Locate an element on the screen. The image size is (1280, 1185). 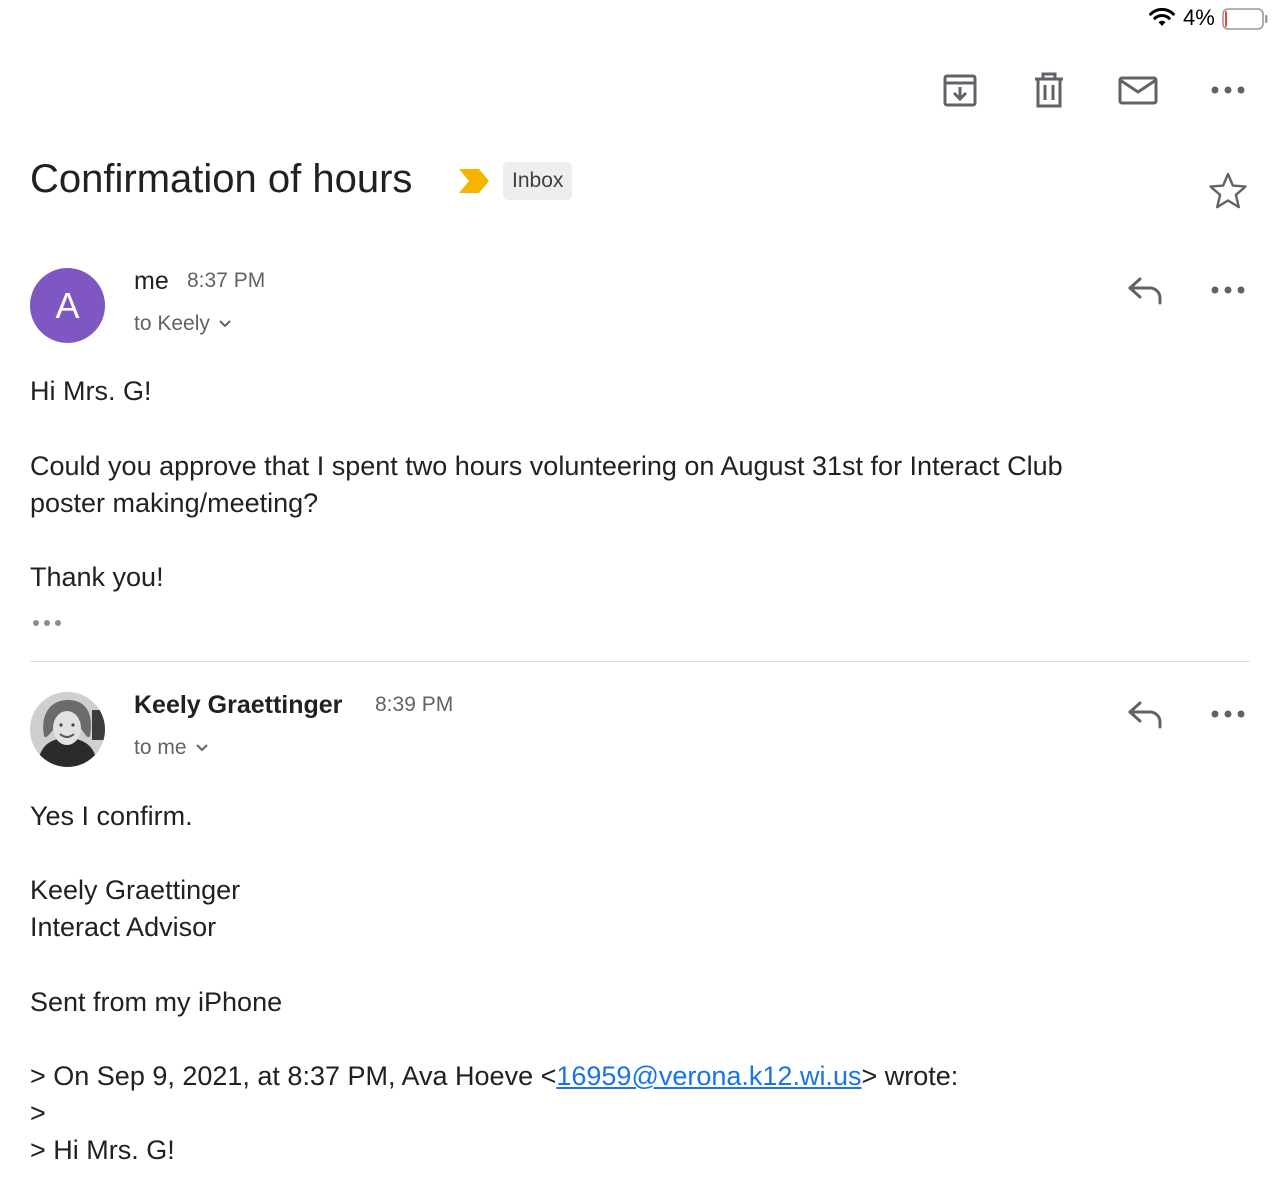
star-icon is located at coordinates (1228, 190).